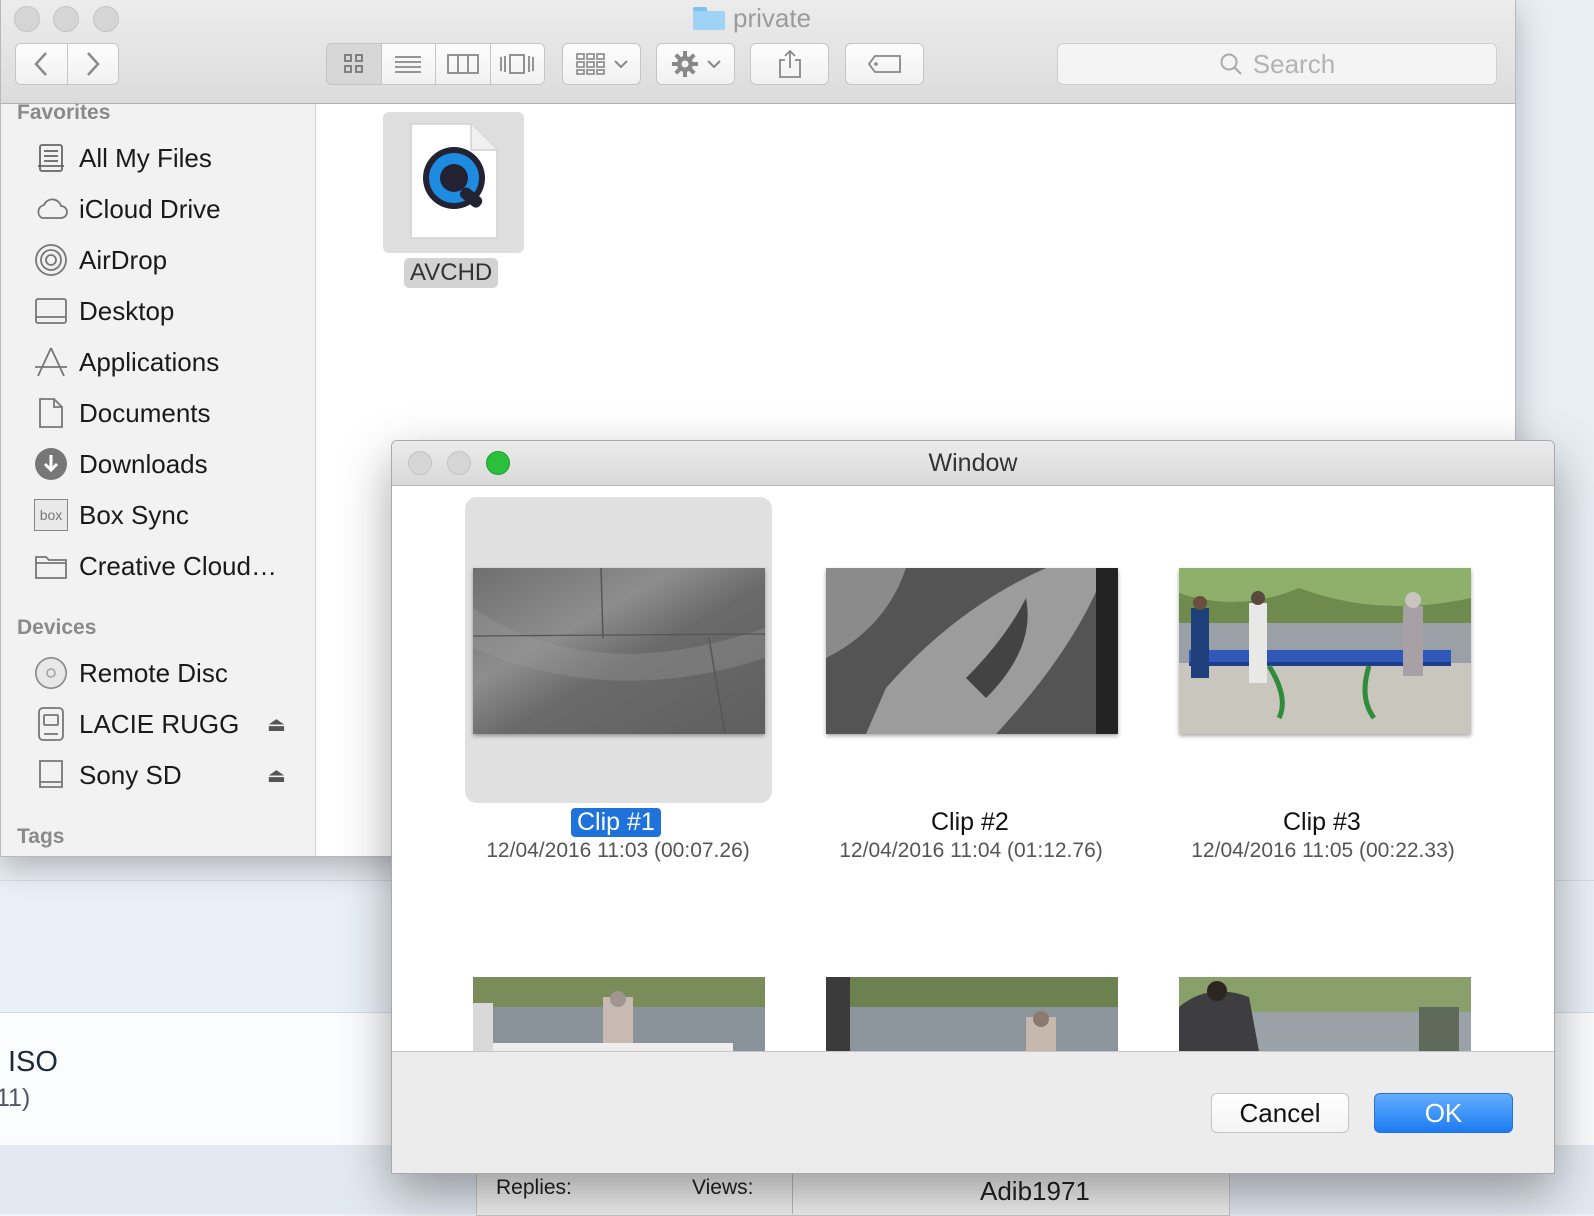 The height and width of the screenshot is (1216, 1594). What do you see at coordinates (153, 672) in the screenshot?
I see `sidebar-item-label: Remote Disc` at bounding box center [153, 672].